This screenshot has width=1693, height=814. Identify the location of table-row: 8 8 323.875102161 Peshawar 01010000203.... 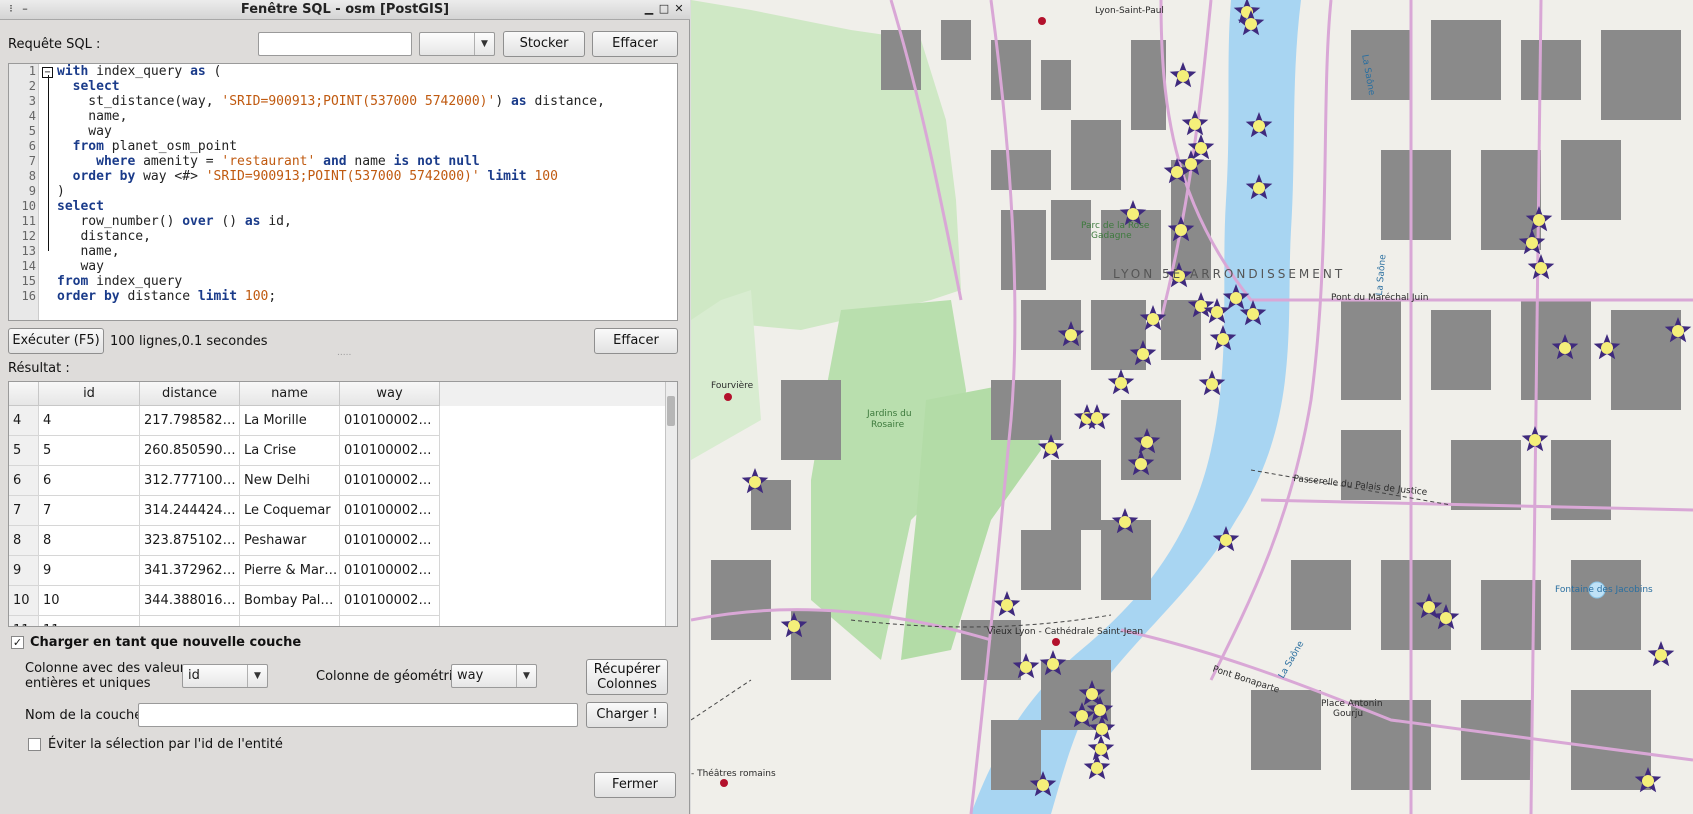
(224, 541).